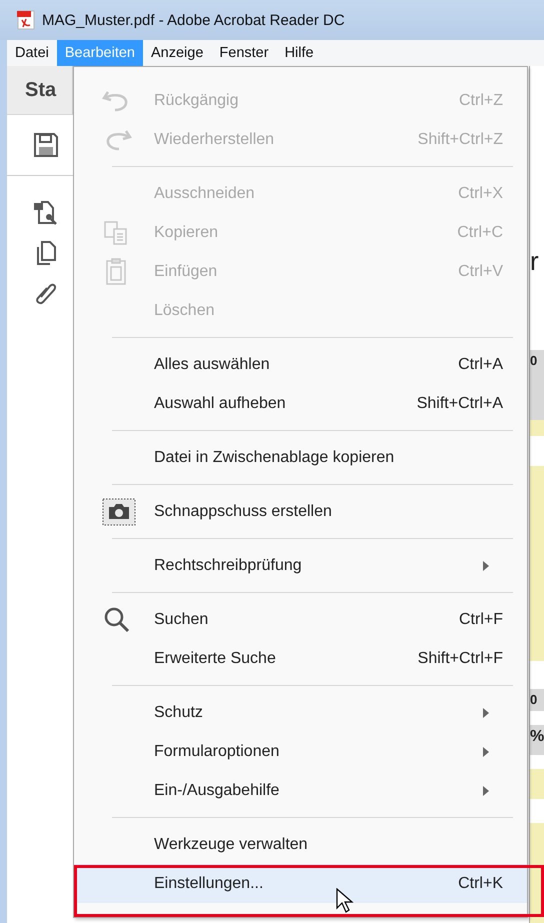 This screenshot has width=544, height=923. I want to click on menu-item: Auswahl aufheben Shift+Ctrl+A, so click(300, 403).